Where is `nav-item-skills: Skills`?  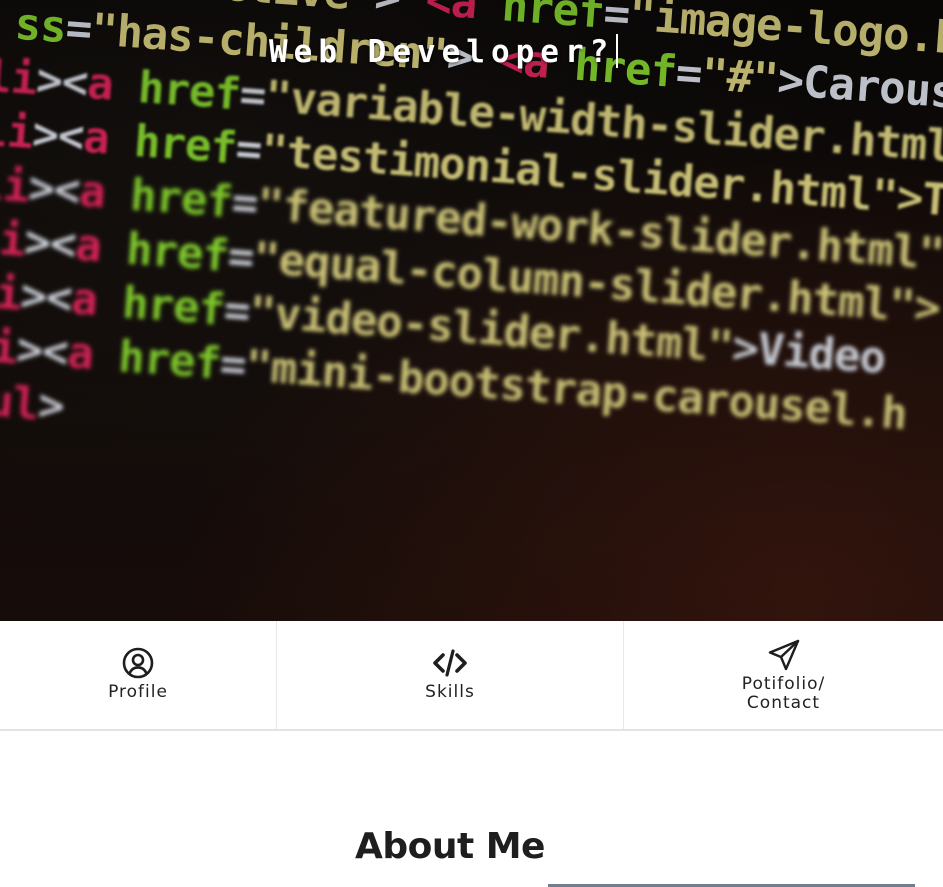 nav-item-skills: Skills is located at coordinates (449, 675).